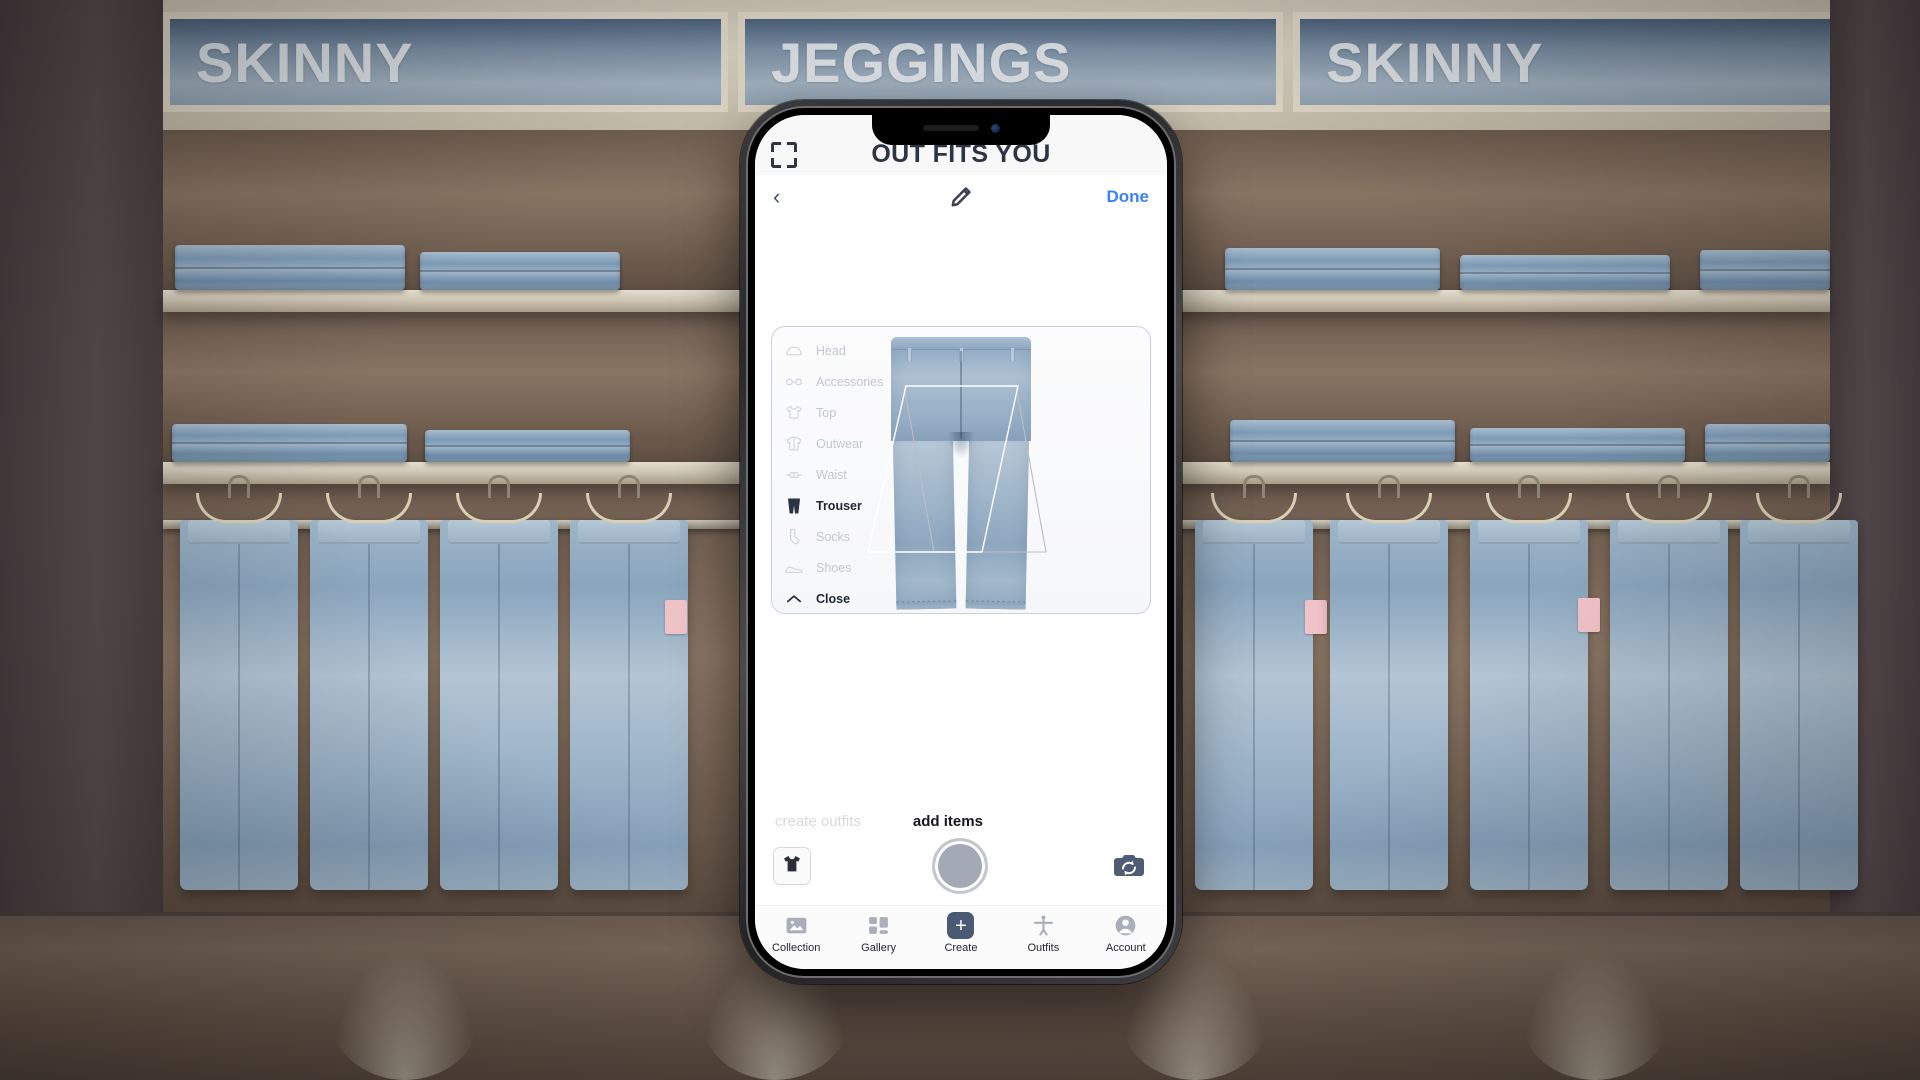  Describe the element at coordinates (796, 925) in the screenshot. I see `image-icon` at that location.